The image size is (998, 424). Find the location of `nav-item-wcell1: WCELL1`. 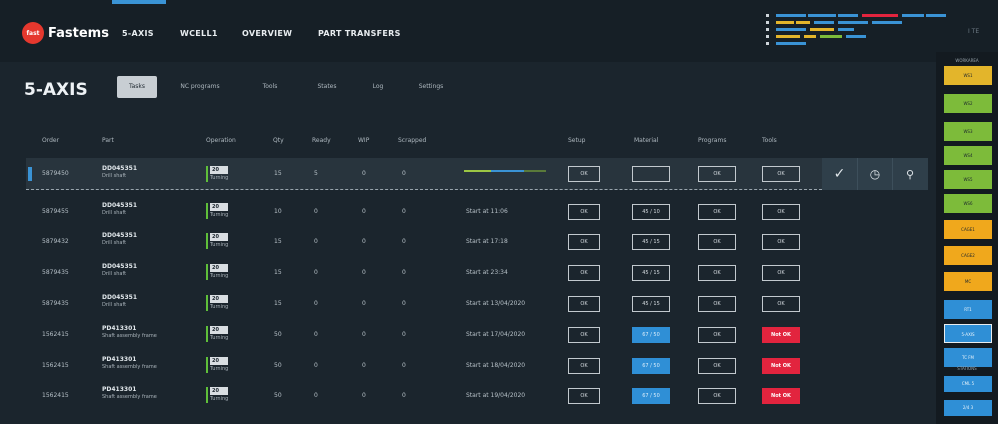

nav-item-wcell1: WCELL1 is located at coordinates (199, 33).